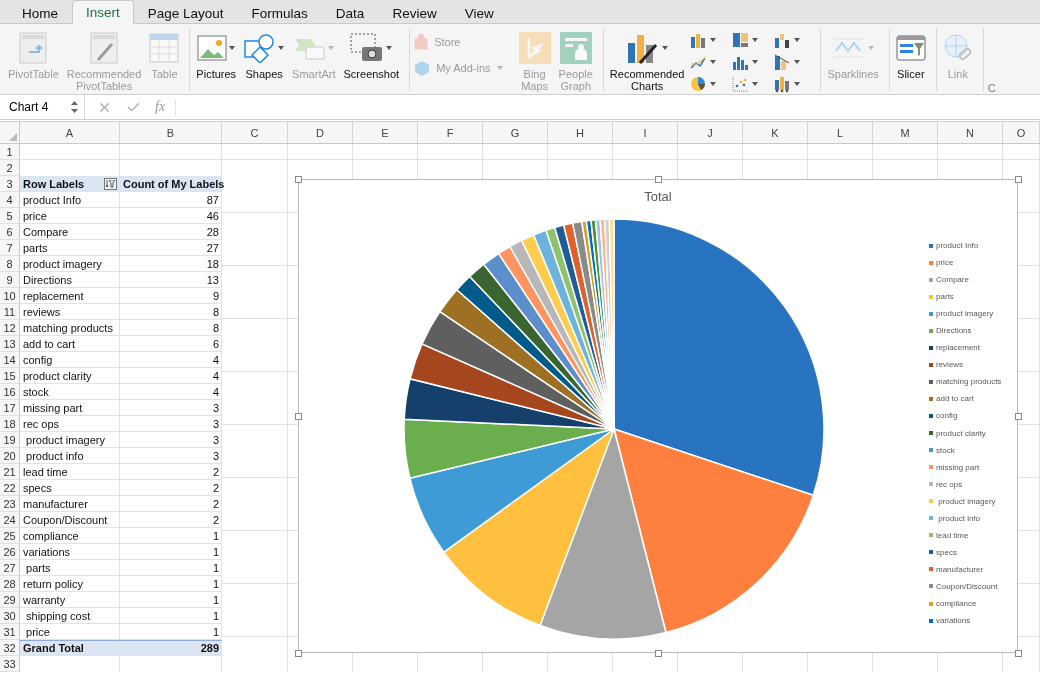  Describe the element at coordinates (171, 648) in the screenshot. I see `total-cell: 289` at that location.